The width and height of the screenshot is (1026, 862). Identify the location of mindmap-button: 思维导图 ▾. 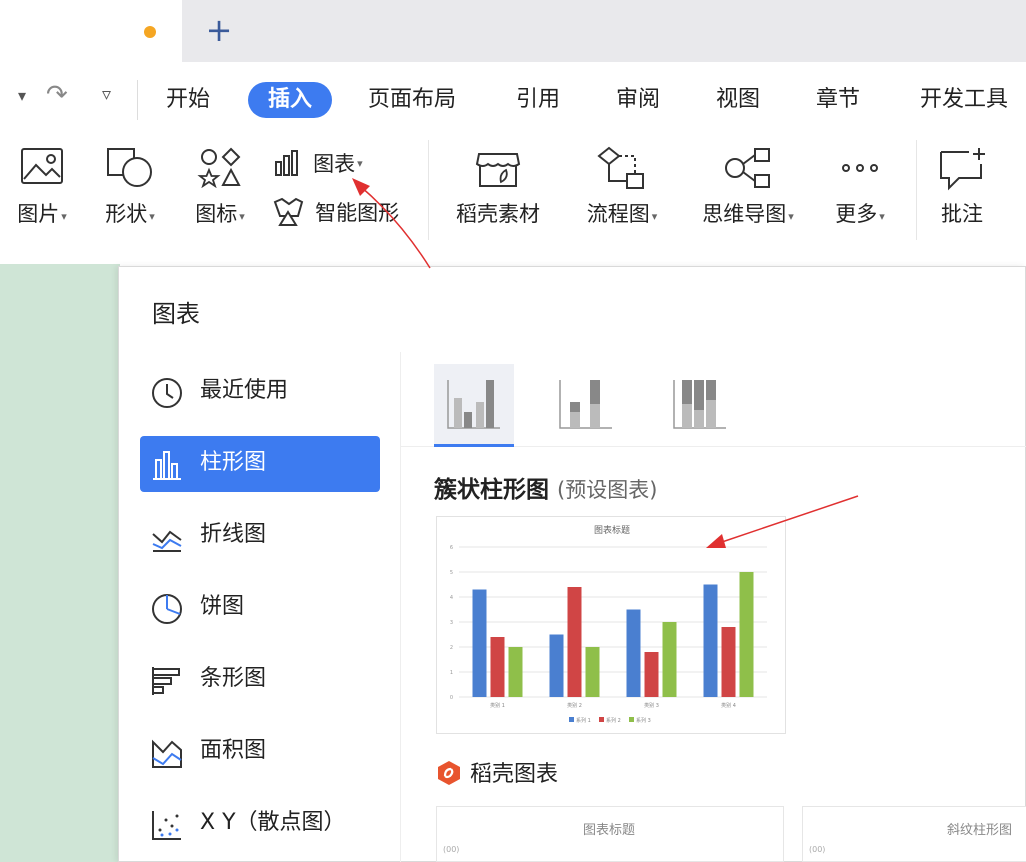
(748, 187).